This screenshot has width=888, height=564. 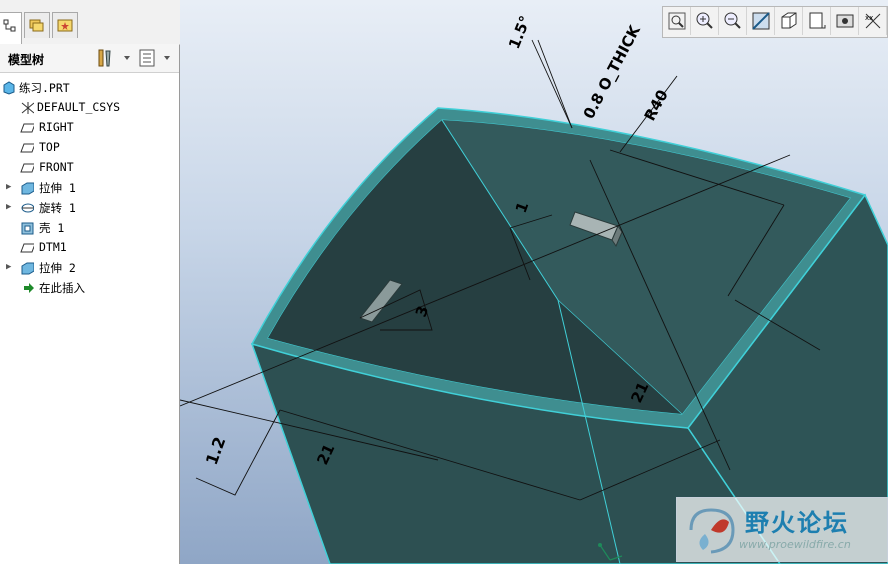 I want to click on model-tree-title: 模型树, so click(x=26, y=60).